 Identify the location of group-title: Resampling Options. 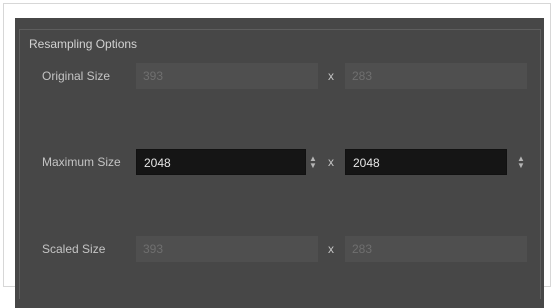
(83, 44).